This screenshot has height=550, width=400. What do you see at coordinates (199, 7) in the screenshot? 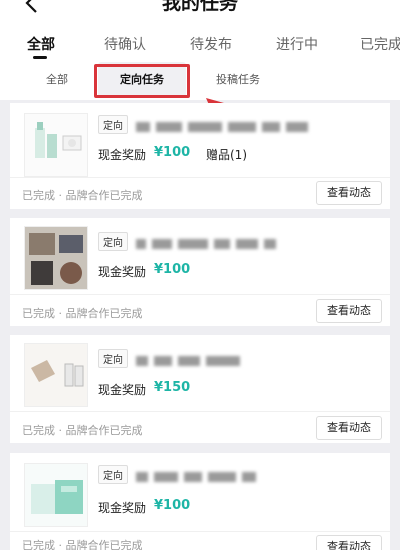
I see `page-title: 我的任务` at bounding box center [199, 7].